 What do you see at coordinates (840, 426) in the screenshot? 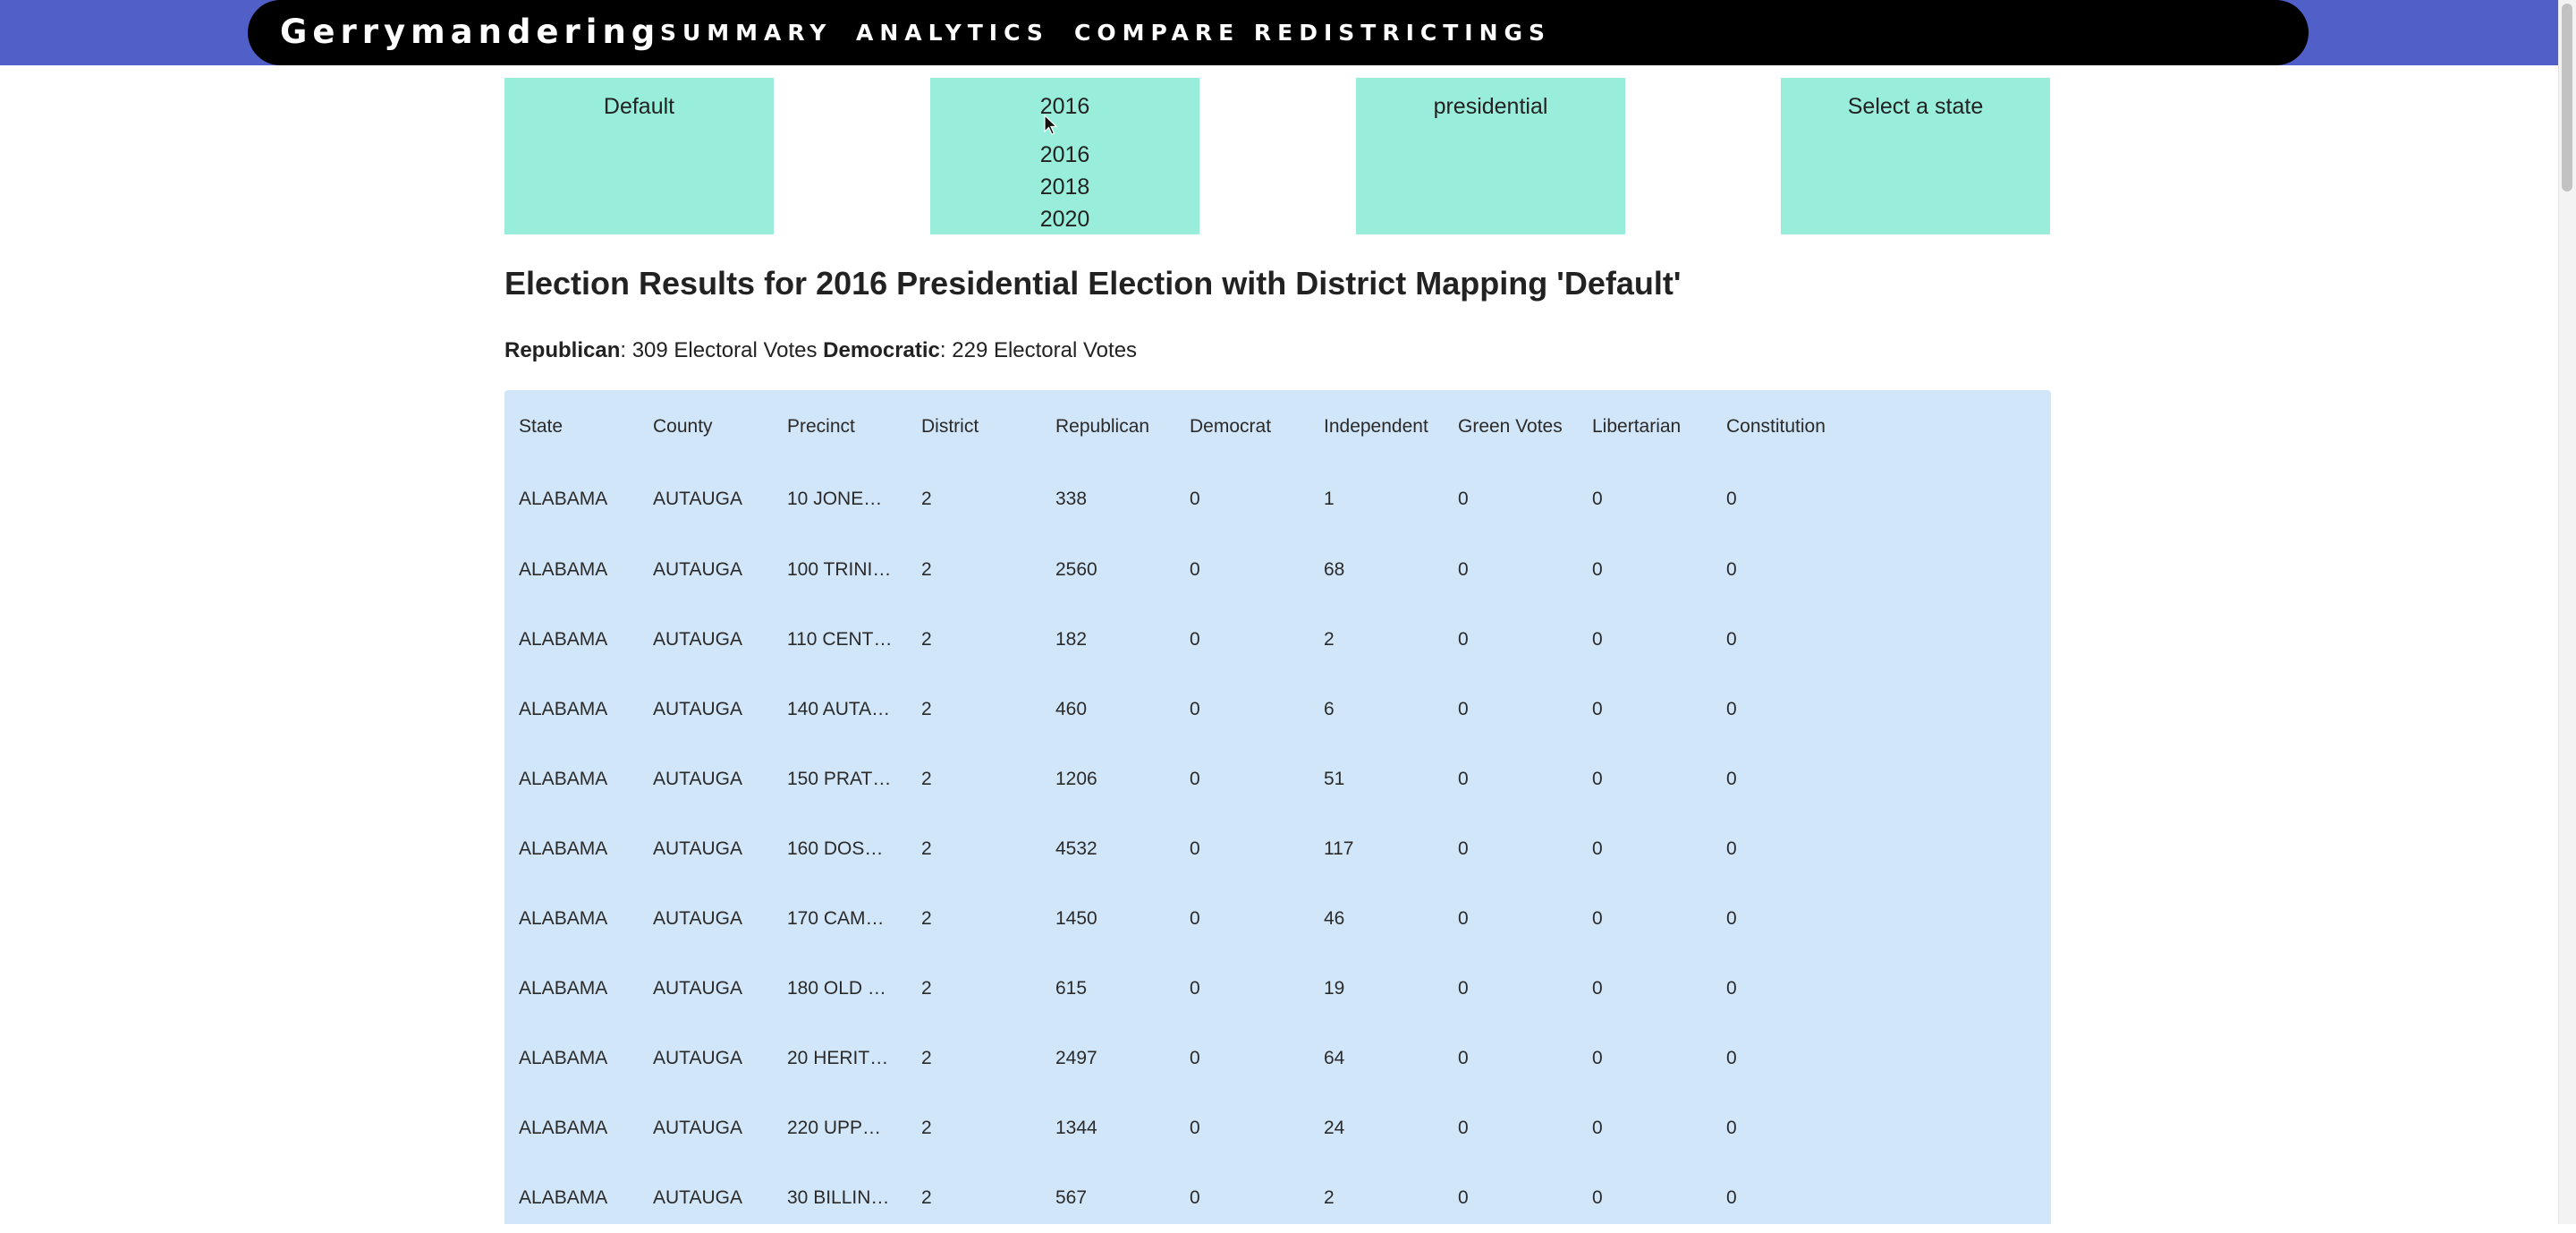
I see `column-header-precinct: Precinct` at bounding box center [840, 426].